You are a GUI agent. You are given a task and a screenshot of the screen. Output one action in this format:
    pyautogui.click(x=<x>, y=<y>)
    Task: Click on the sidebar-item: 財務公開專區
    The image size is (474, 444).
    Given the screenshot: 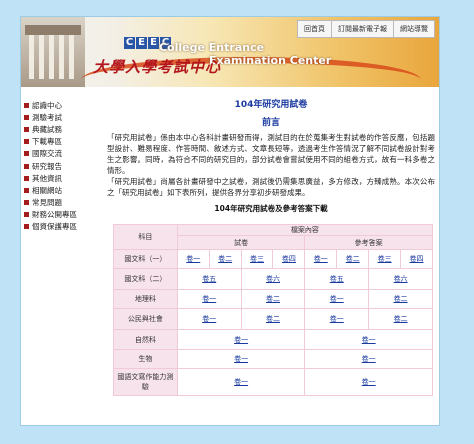 What is the action you would take?
    pyautogui.click(x=64, y=215)
    